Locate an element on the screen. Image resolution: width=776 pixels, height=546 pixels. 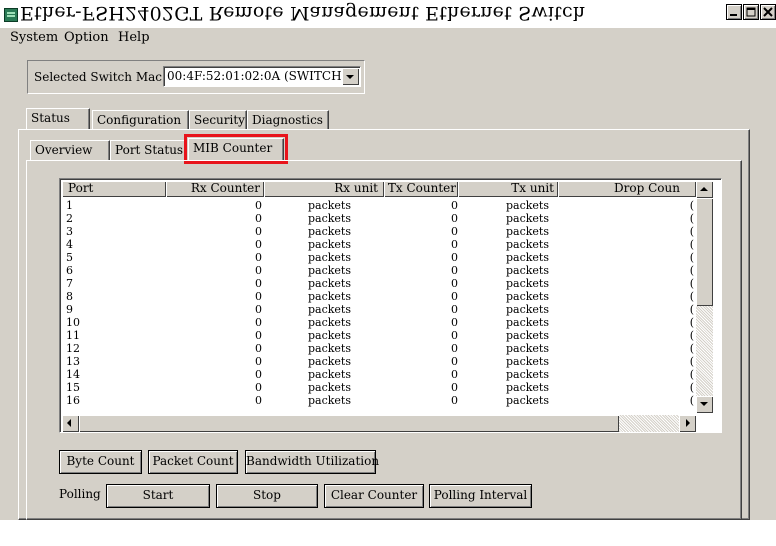
table-row: 5 0 packets 0 packets ( is located at coordinates (378, 257).